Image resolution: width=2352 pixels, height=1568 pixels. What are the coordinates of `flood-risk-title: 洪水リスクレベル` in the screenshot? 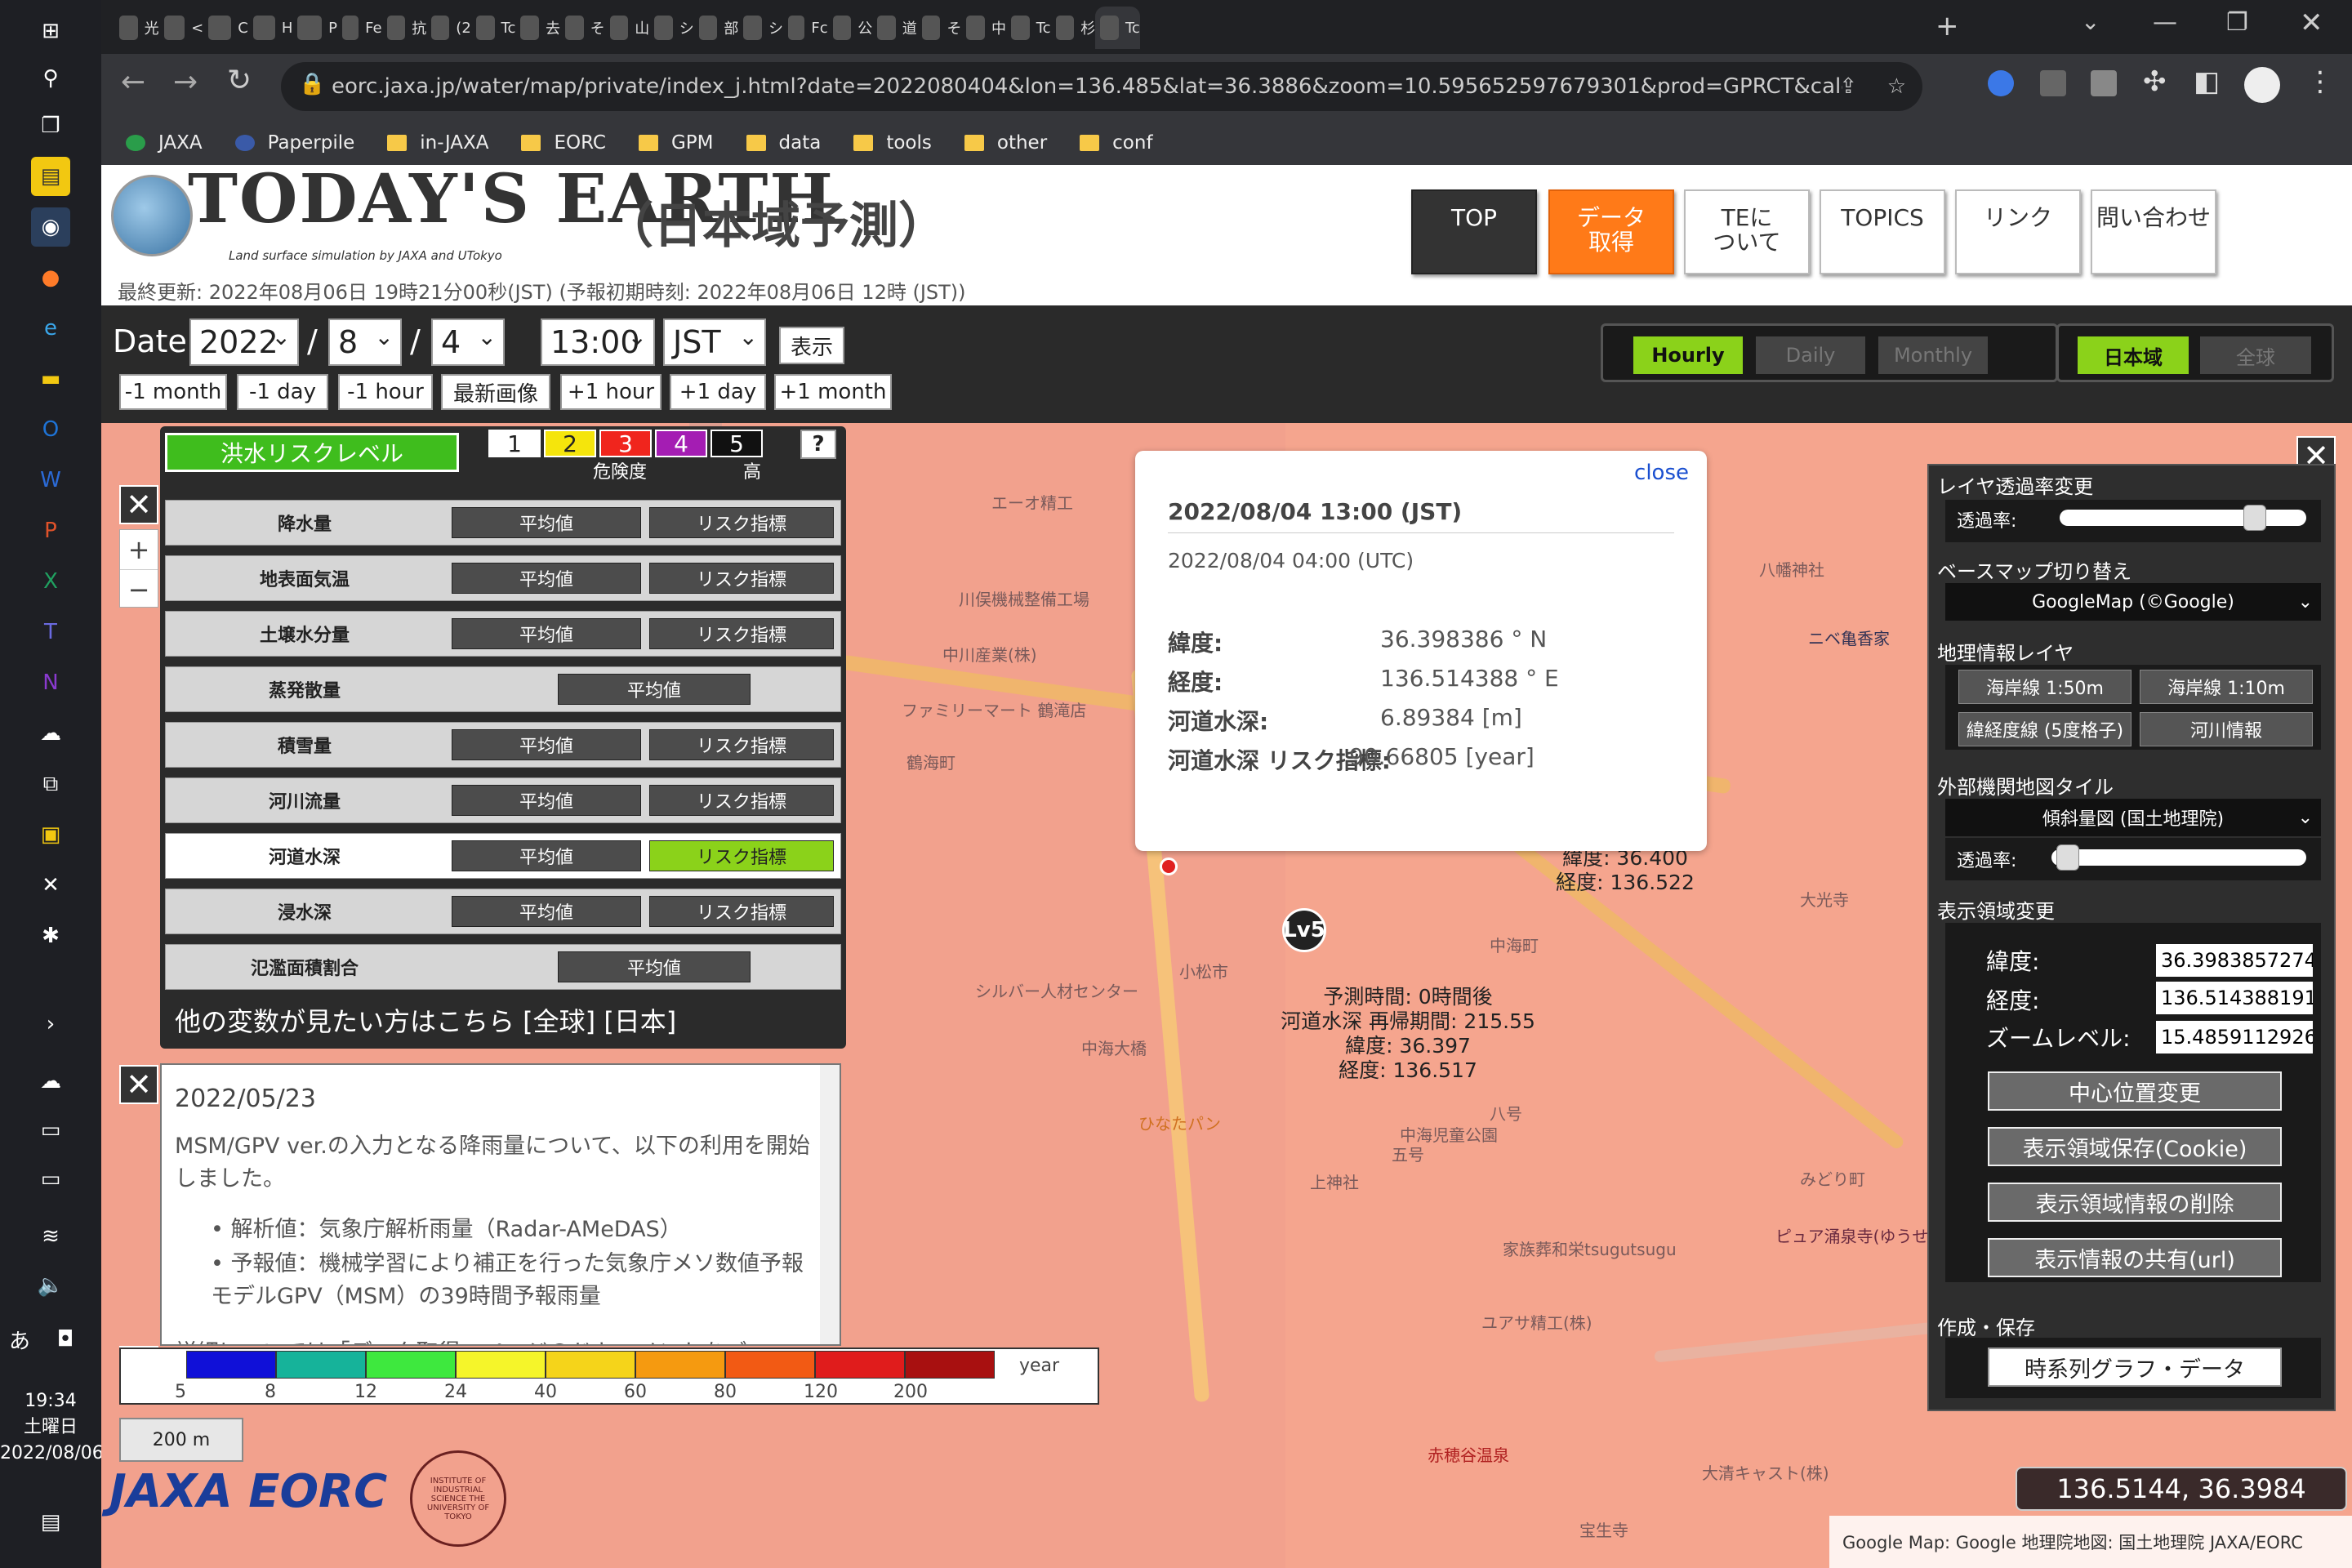 It's located at (312, 452).